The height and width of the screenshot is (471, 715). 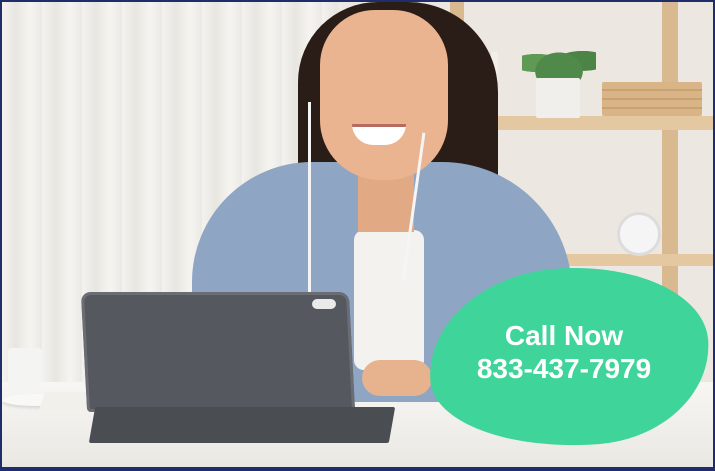 What do you see at coordinates (242, 425) in the screenshot?
I see `tablet-stand` at bounding box center [242, 425].